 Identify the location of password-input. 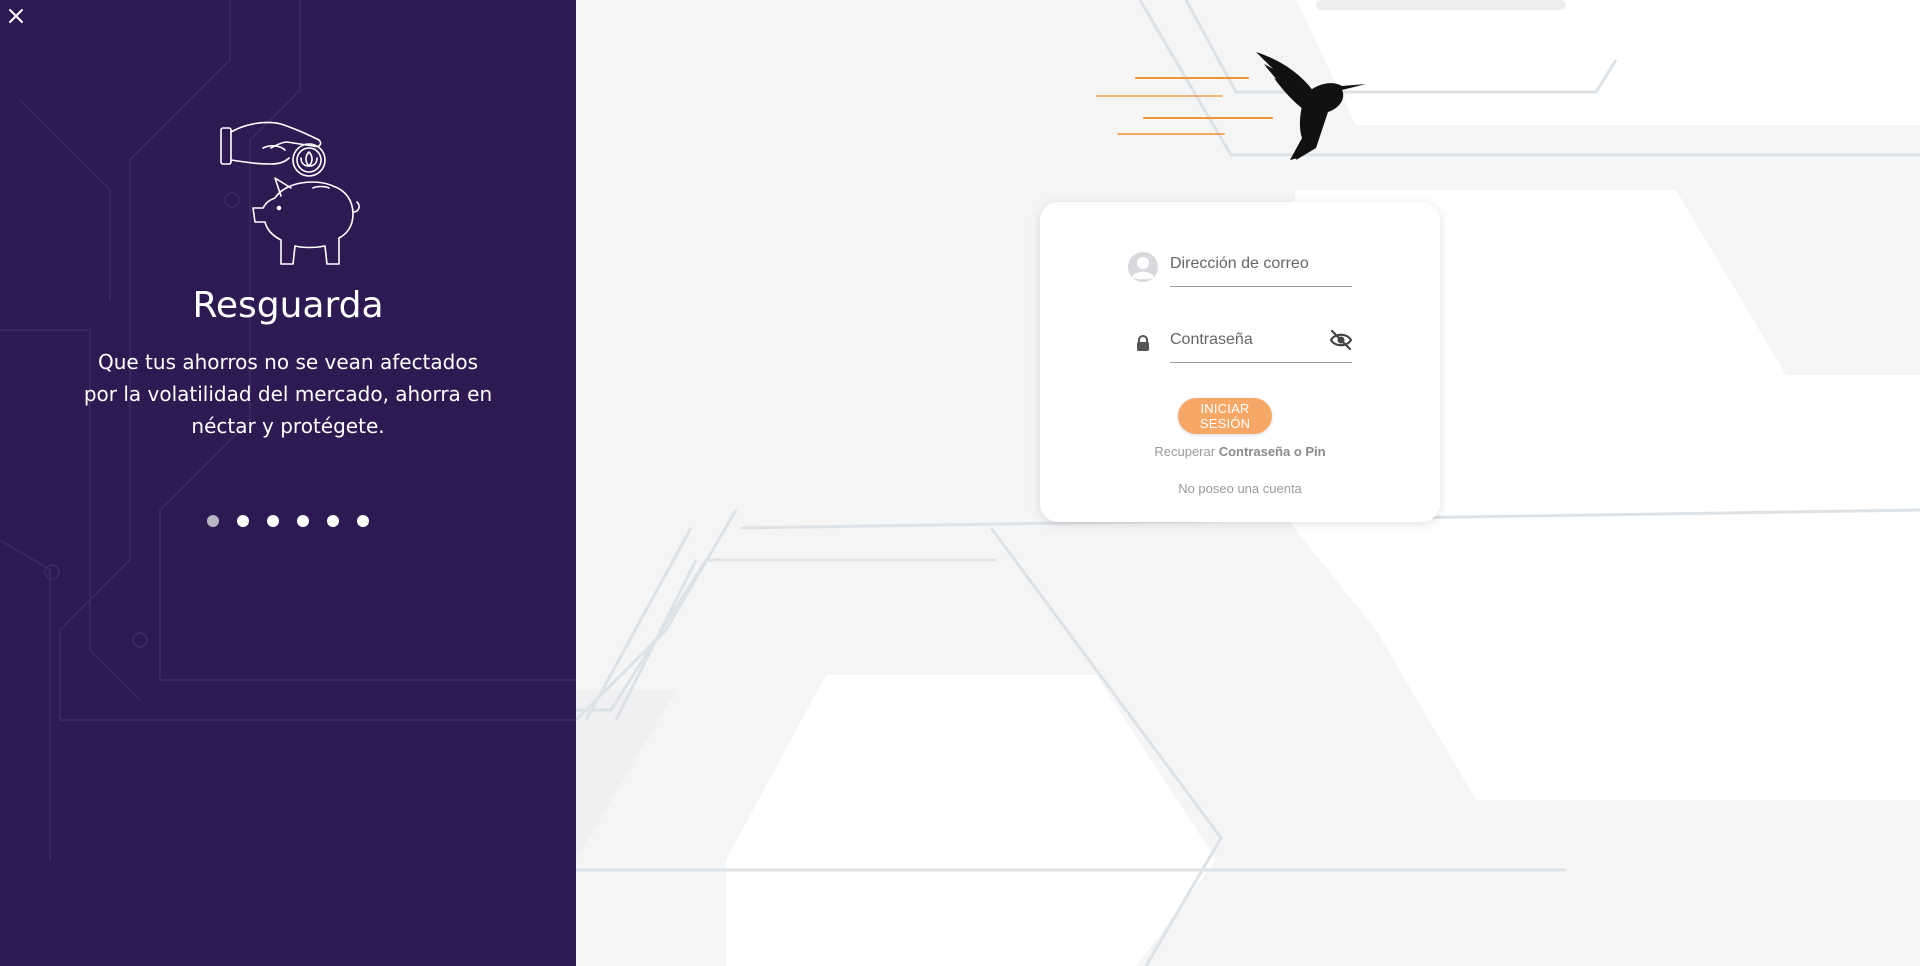
(1261, 340).